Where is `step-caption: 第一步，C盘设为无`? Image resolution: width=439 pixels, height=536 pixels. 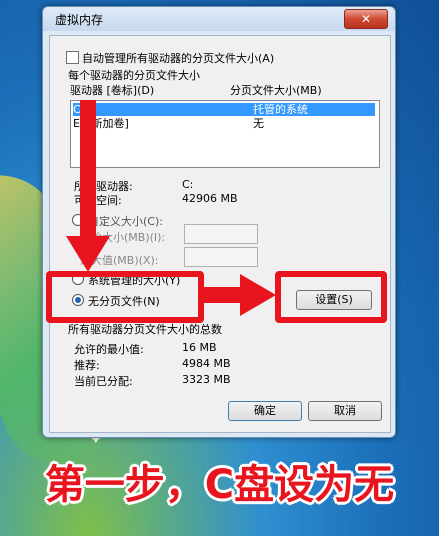
step-caption: 第一步，C盘设为无 is located at coordinates (219, 485).